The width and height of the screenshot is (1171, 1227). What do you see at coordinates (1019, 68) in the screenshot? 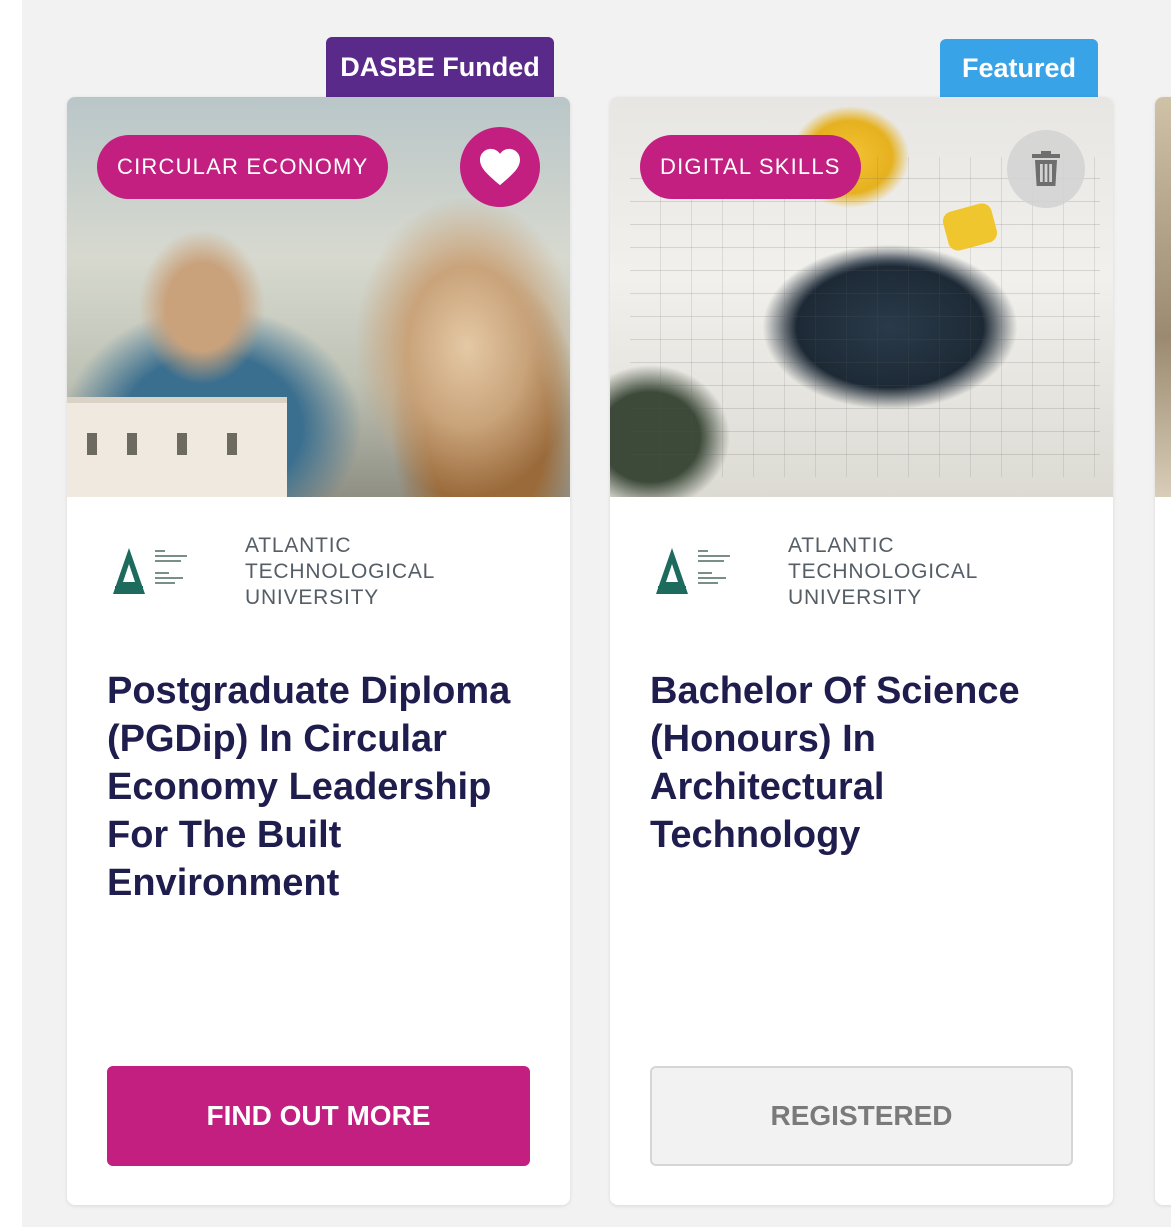
I see `featured-ribbon: Featured` at bounding box center [1019, 68].